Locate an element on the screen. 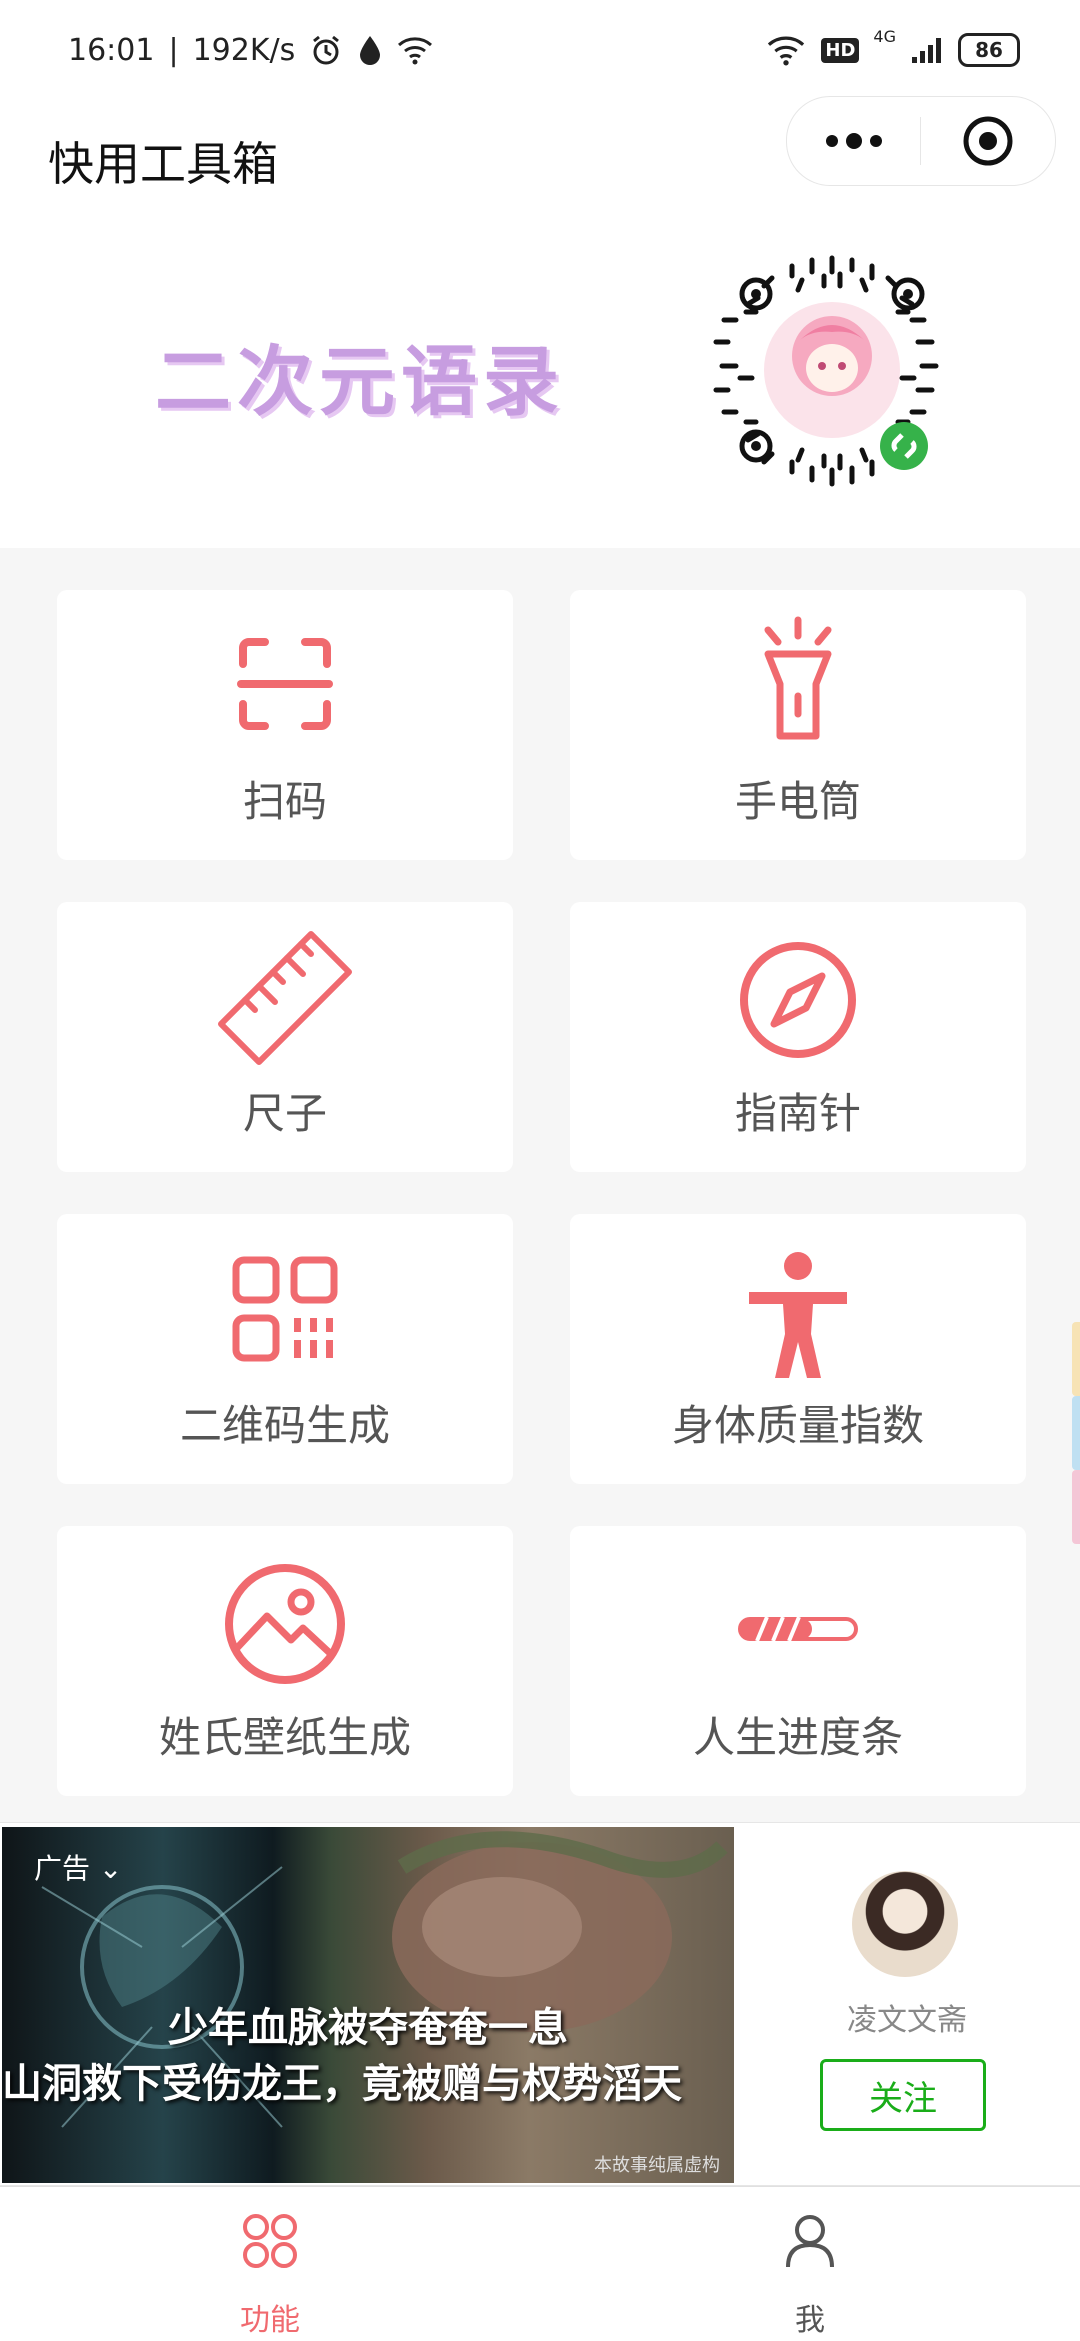  tool-card-ruler: 尺子 is located at coordinates (285, 1037).